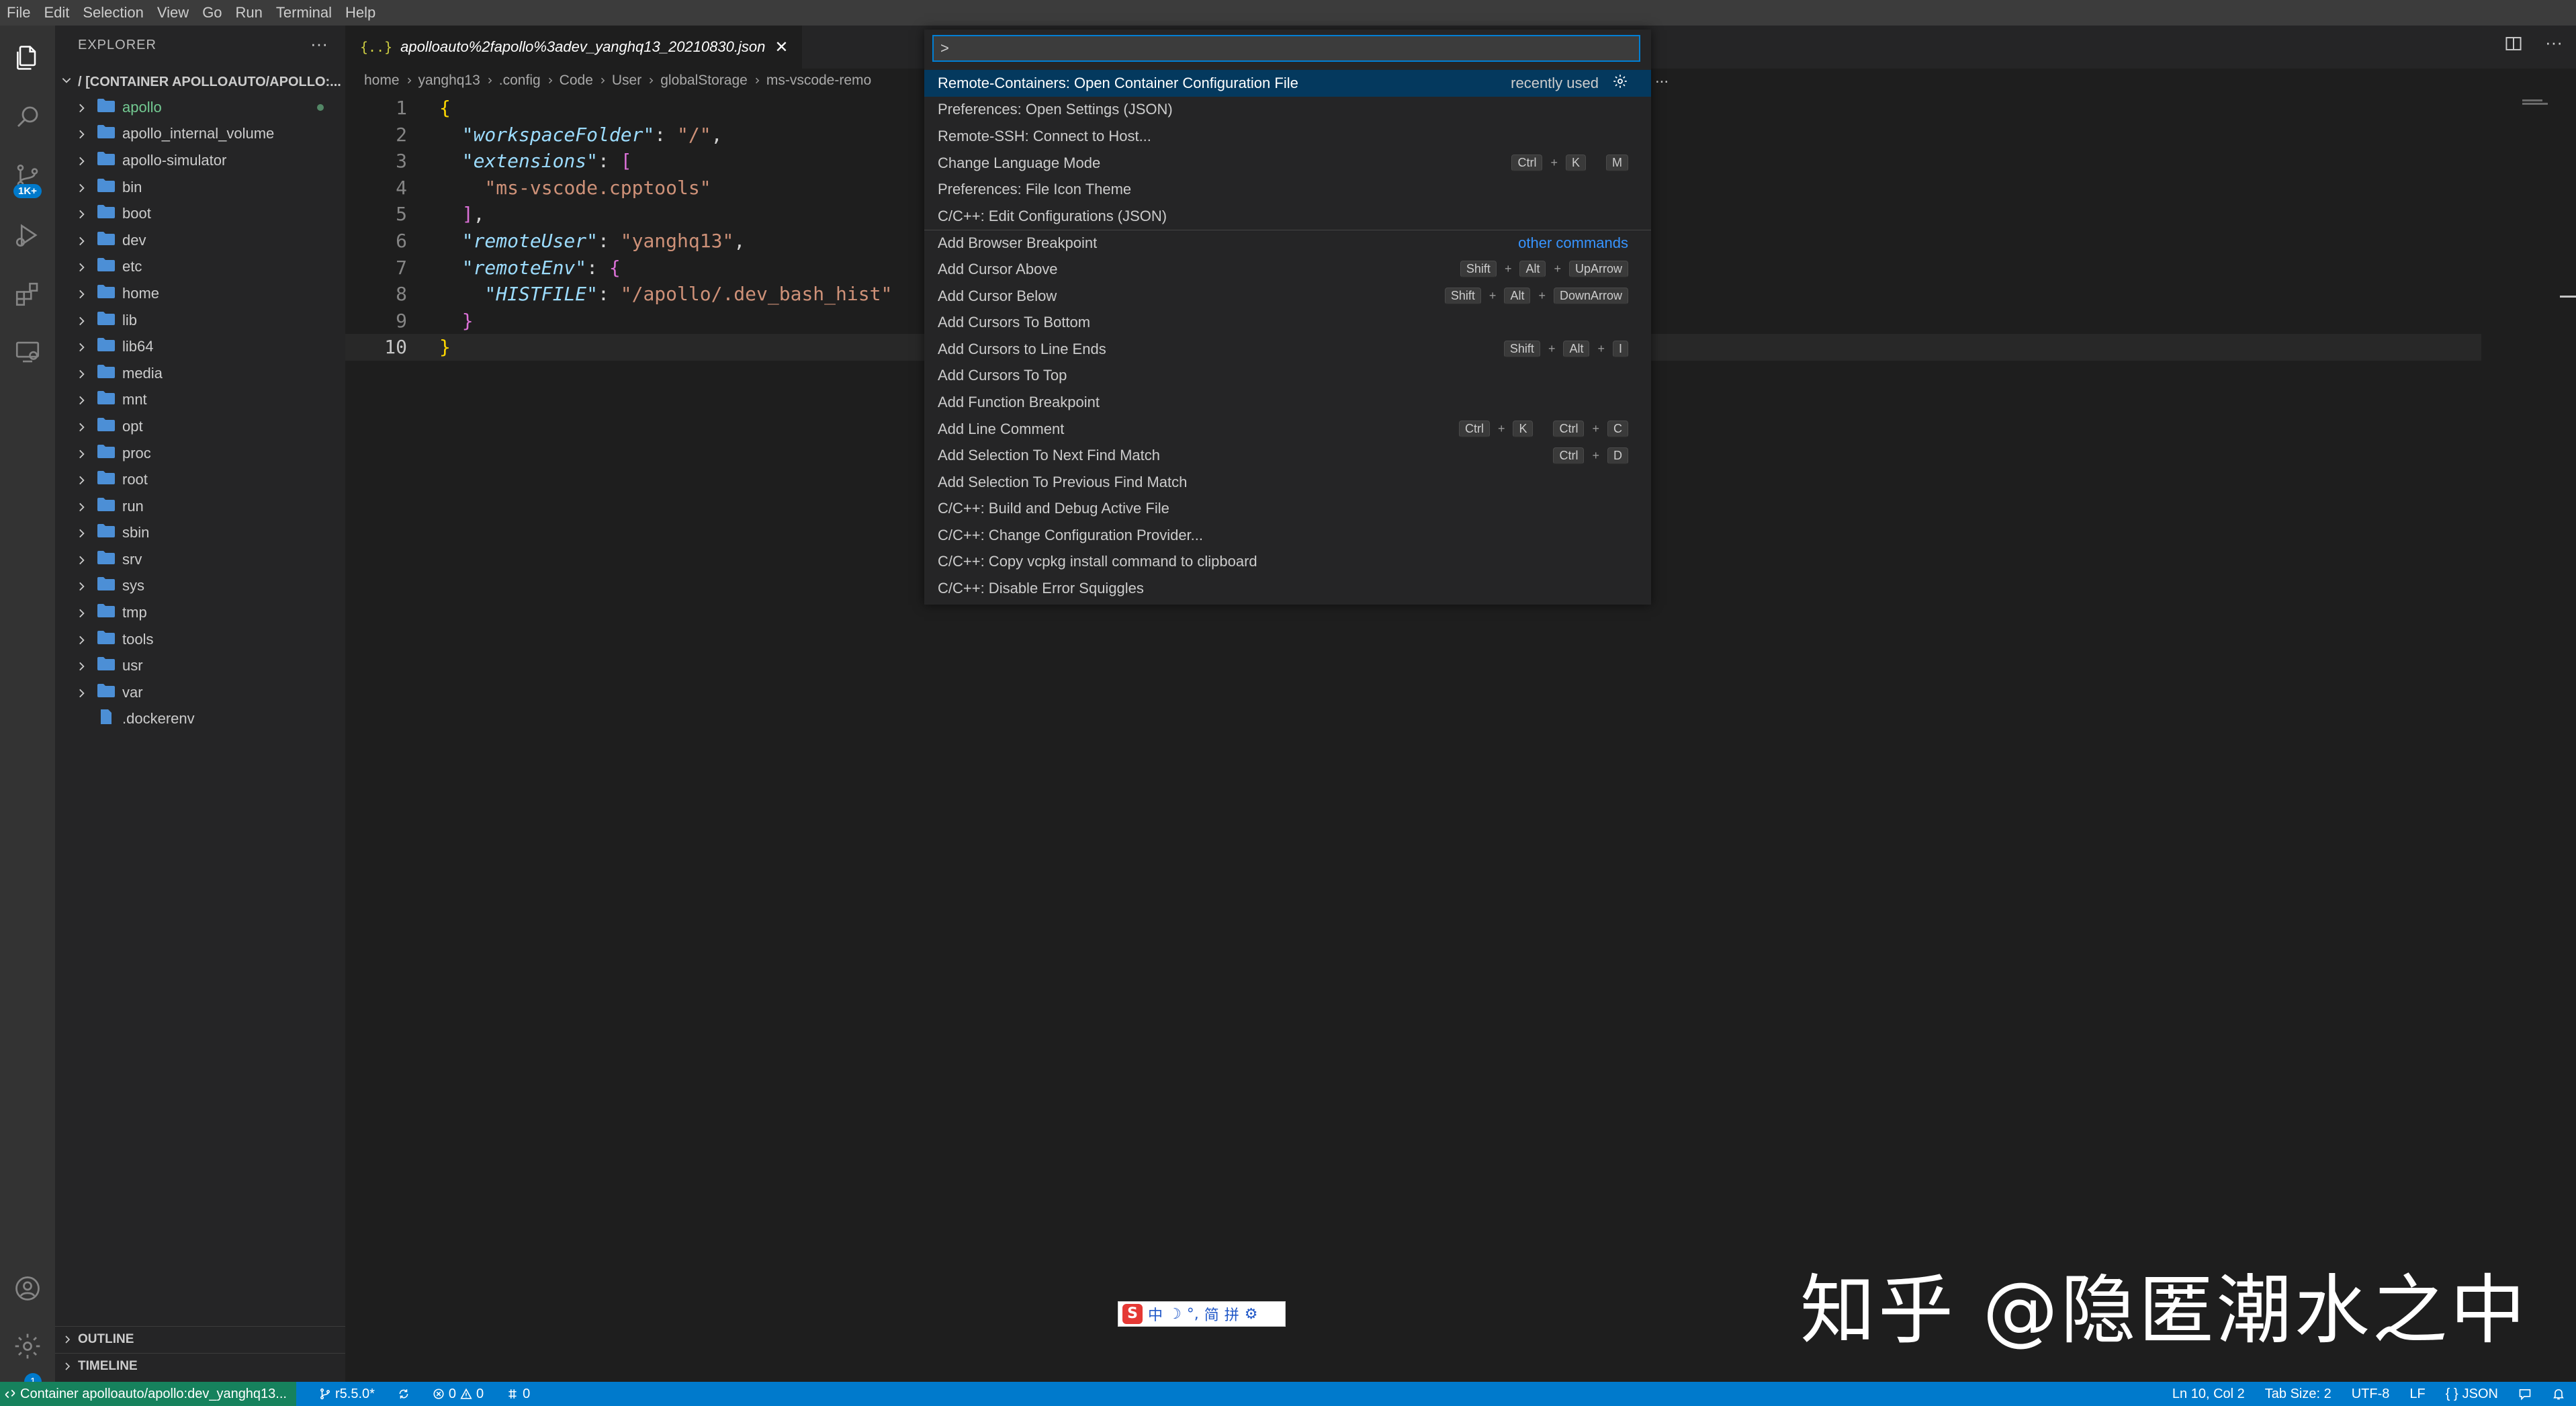 This screenshot has height=1406, width=2576. I want to click on token: {, so click(615, 268).